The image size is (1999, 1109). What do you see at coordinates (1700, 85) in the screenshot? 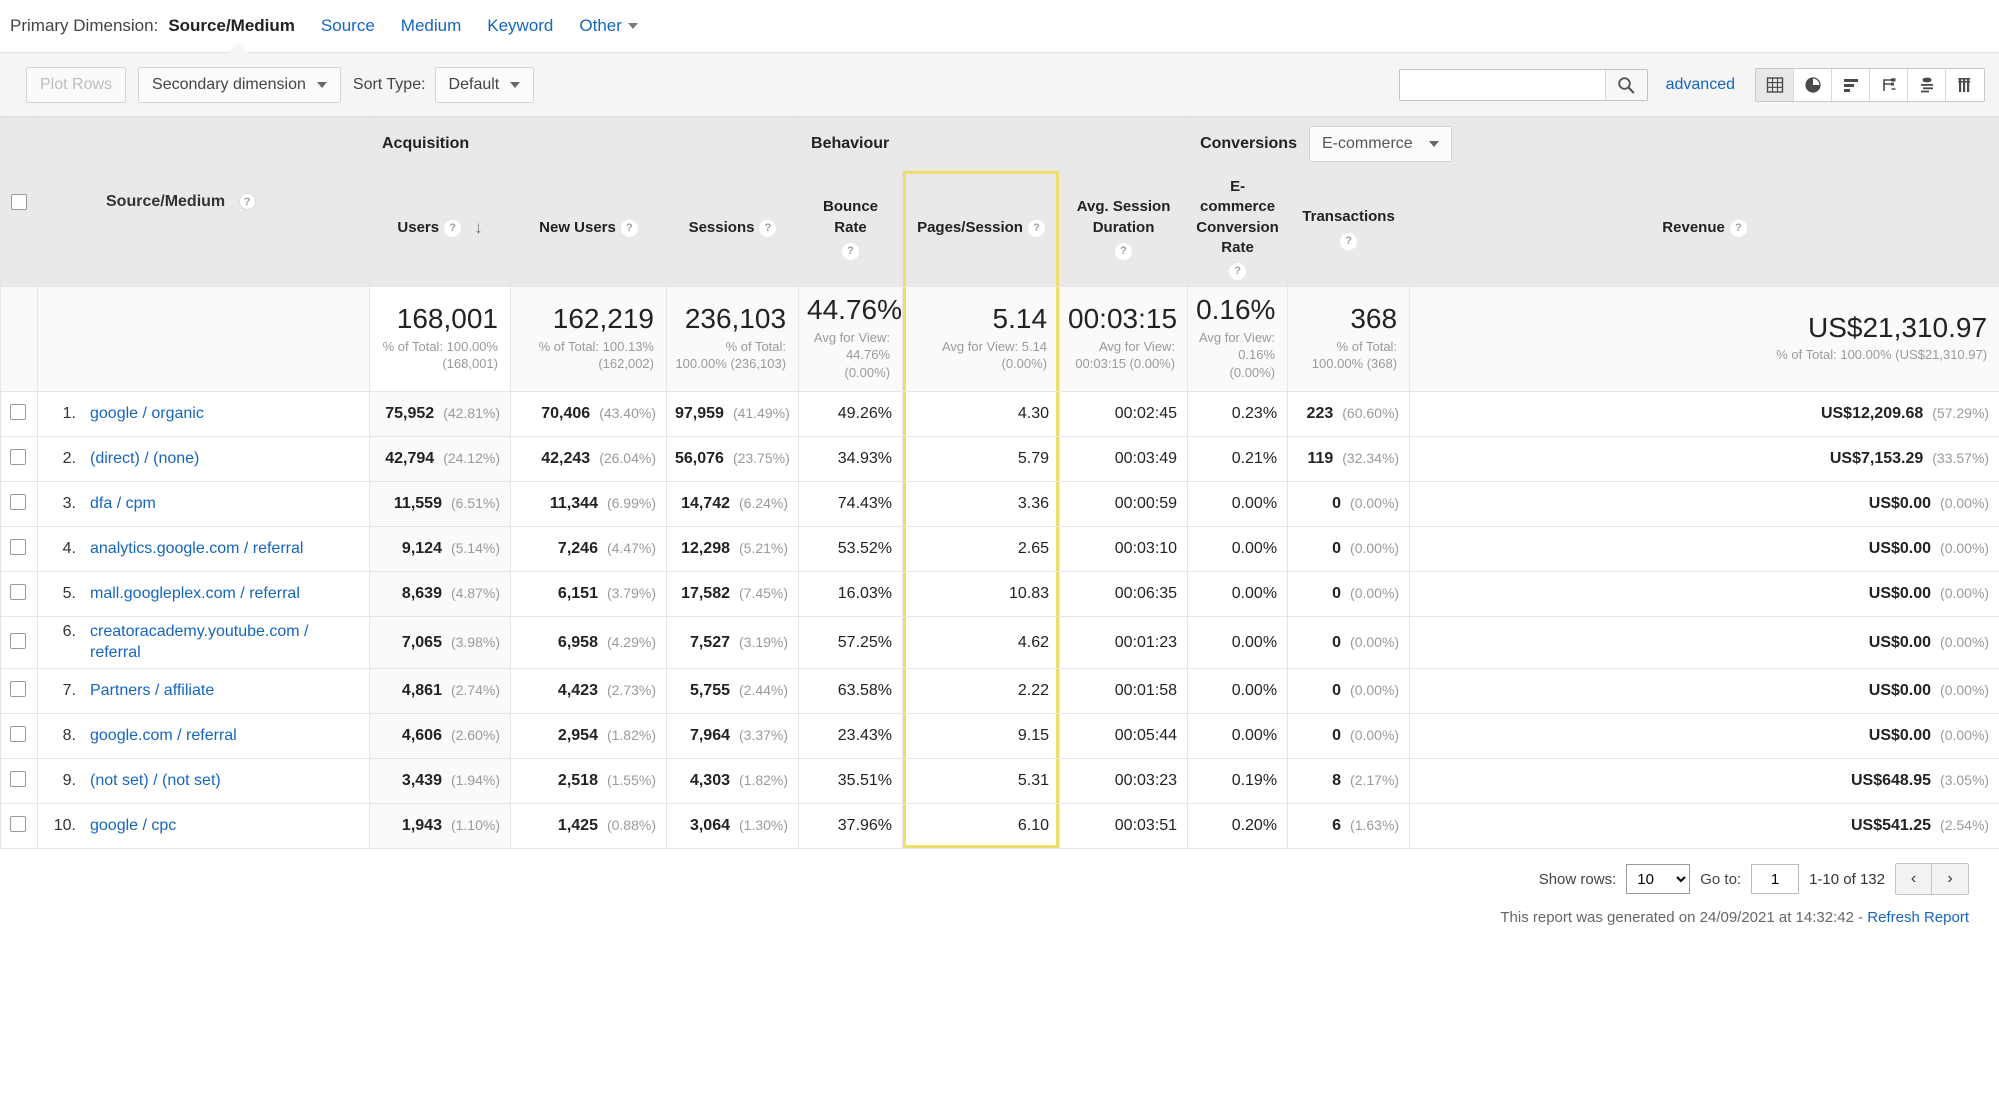
I see `advanced-link: advanced` at bounding box center [1700, 85].